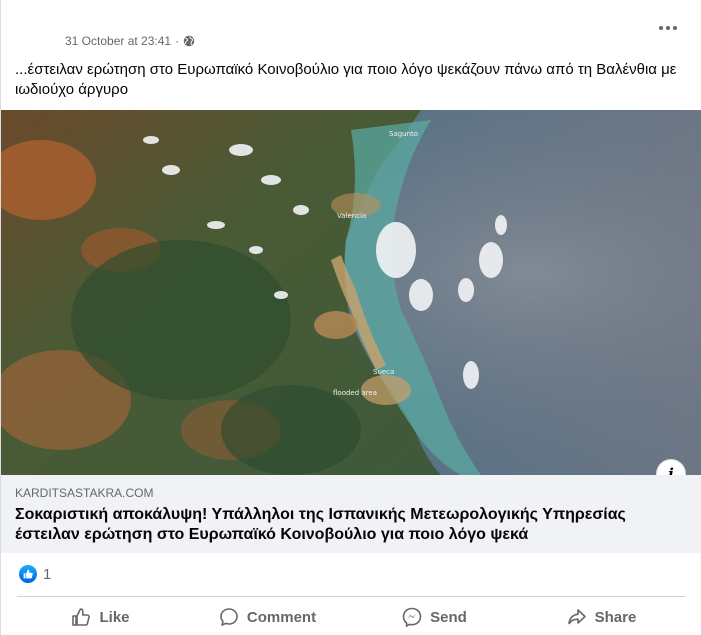 The height and width of the screenshot is (635, 701). I want to click on reaction-count: 1, so click(47, 574).